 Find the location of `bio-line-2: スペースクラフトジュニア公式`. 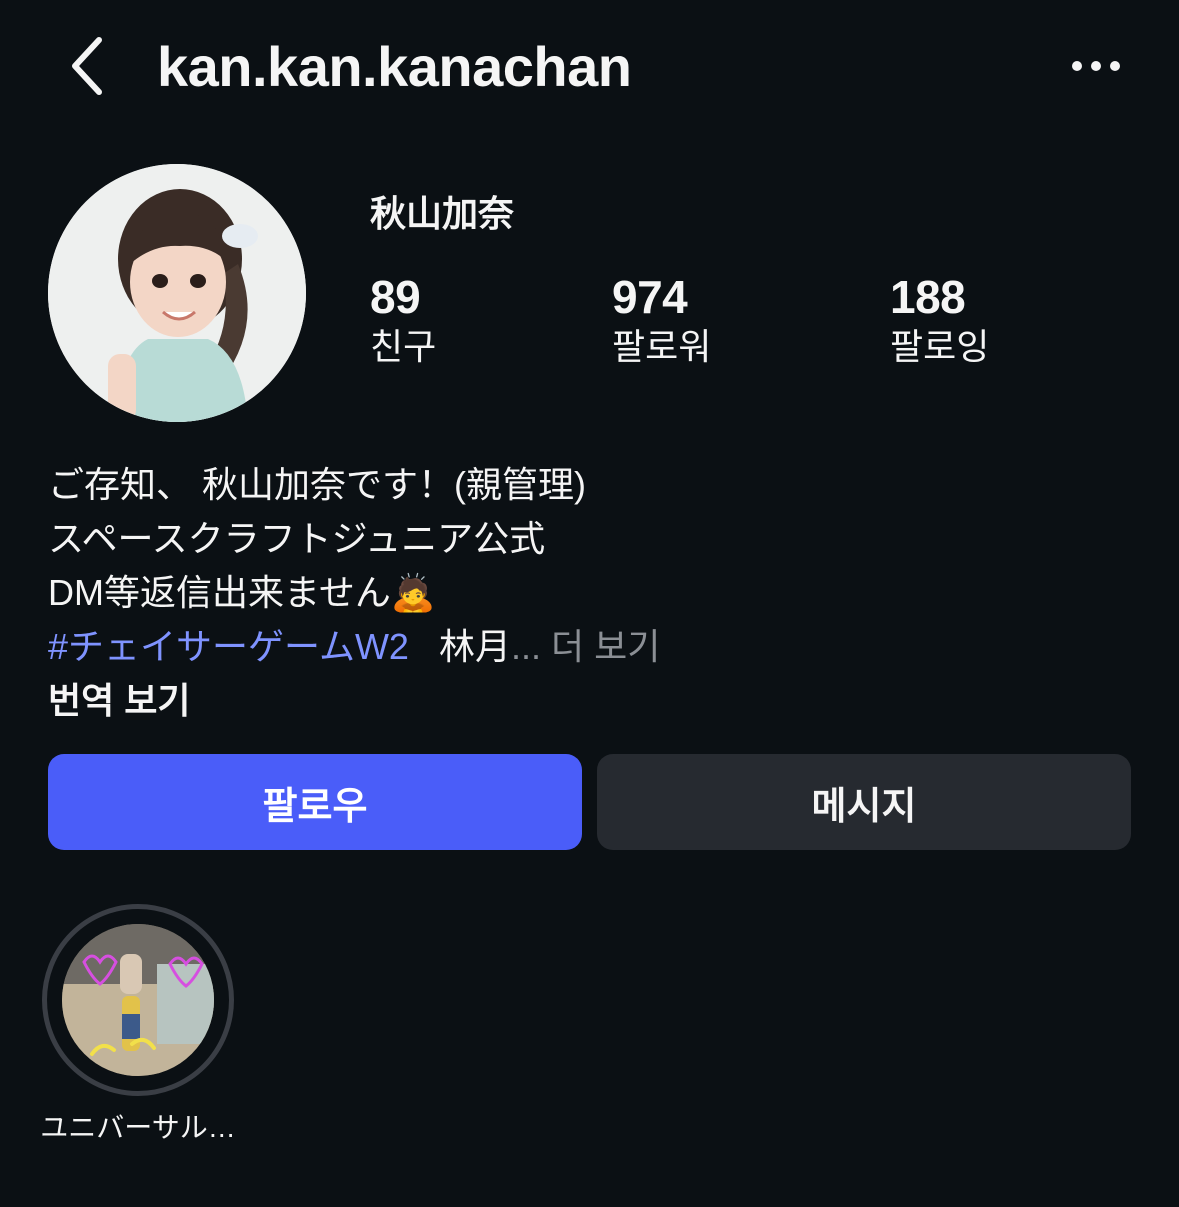

bio-line-2: スペースクラフトジュニア公式 is located at coordinates (297, 538).